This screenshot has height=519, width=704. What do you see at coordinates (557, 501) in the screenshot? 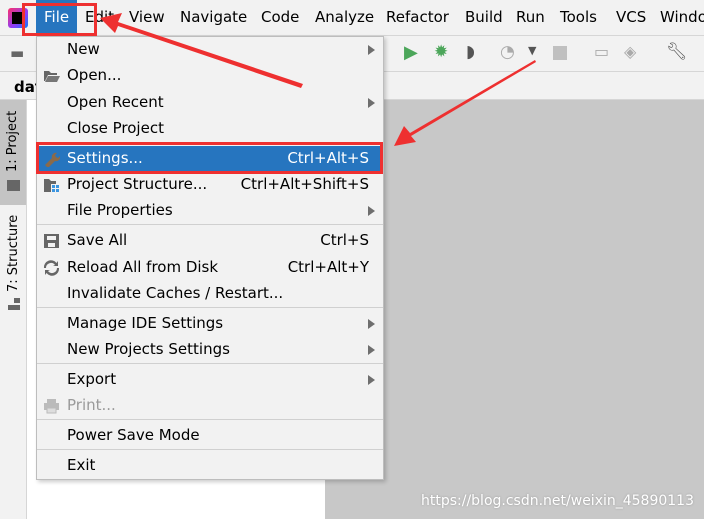
I see `watermark: https://blog.csdn.net/weixin_45890113` at bounding box center [557, 501].